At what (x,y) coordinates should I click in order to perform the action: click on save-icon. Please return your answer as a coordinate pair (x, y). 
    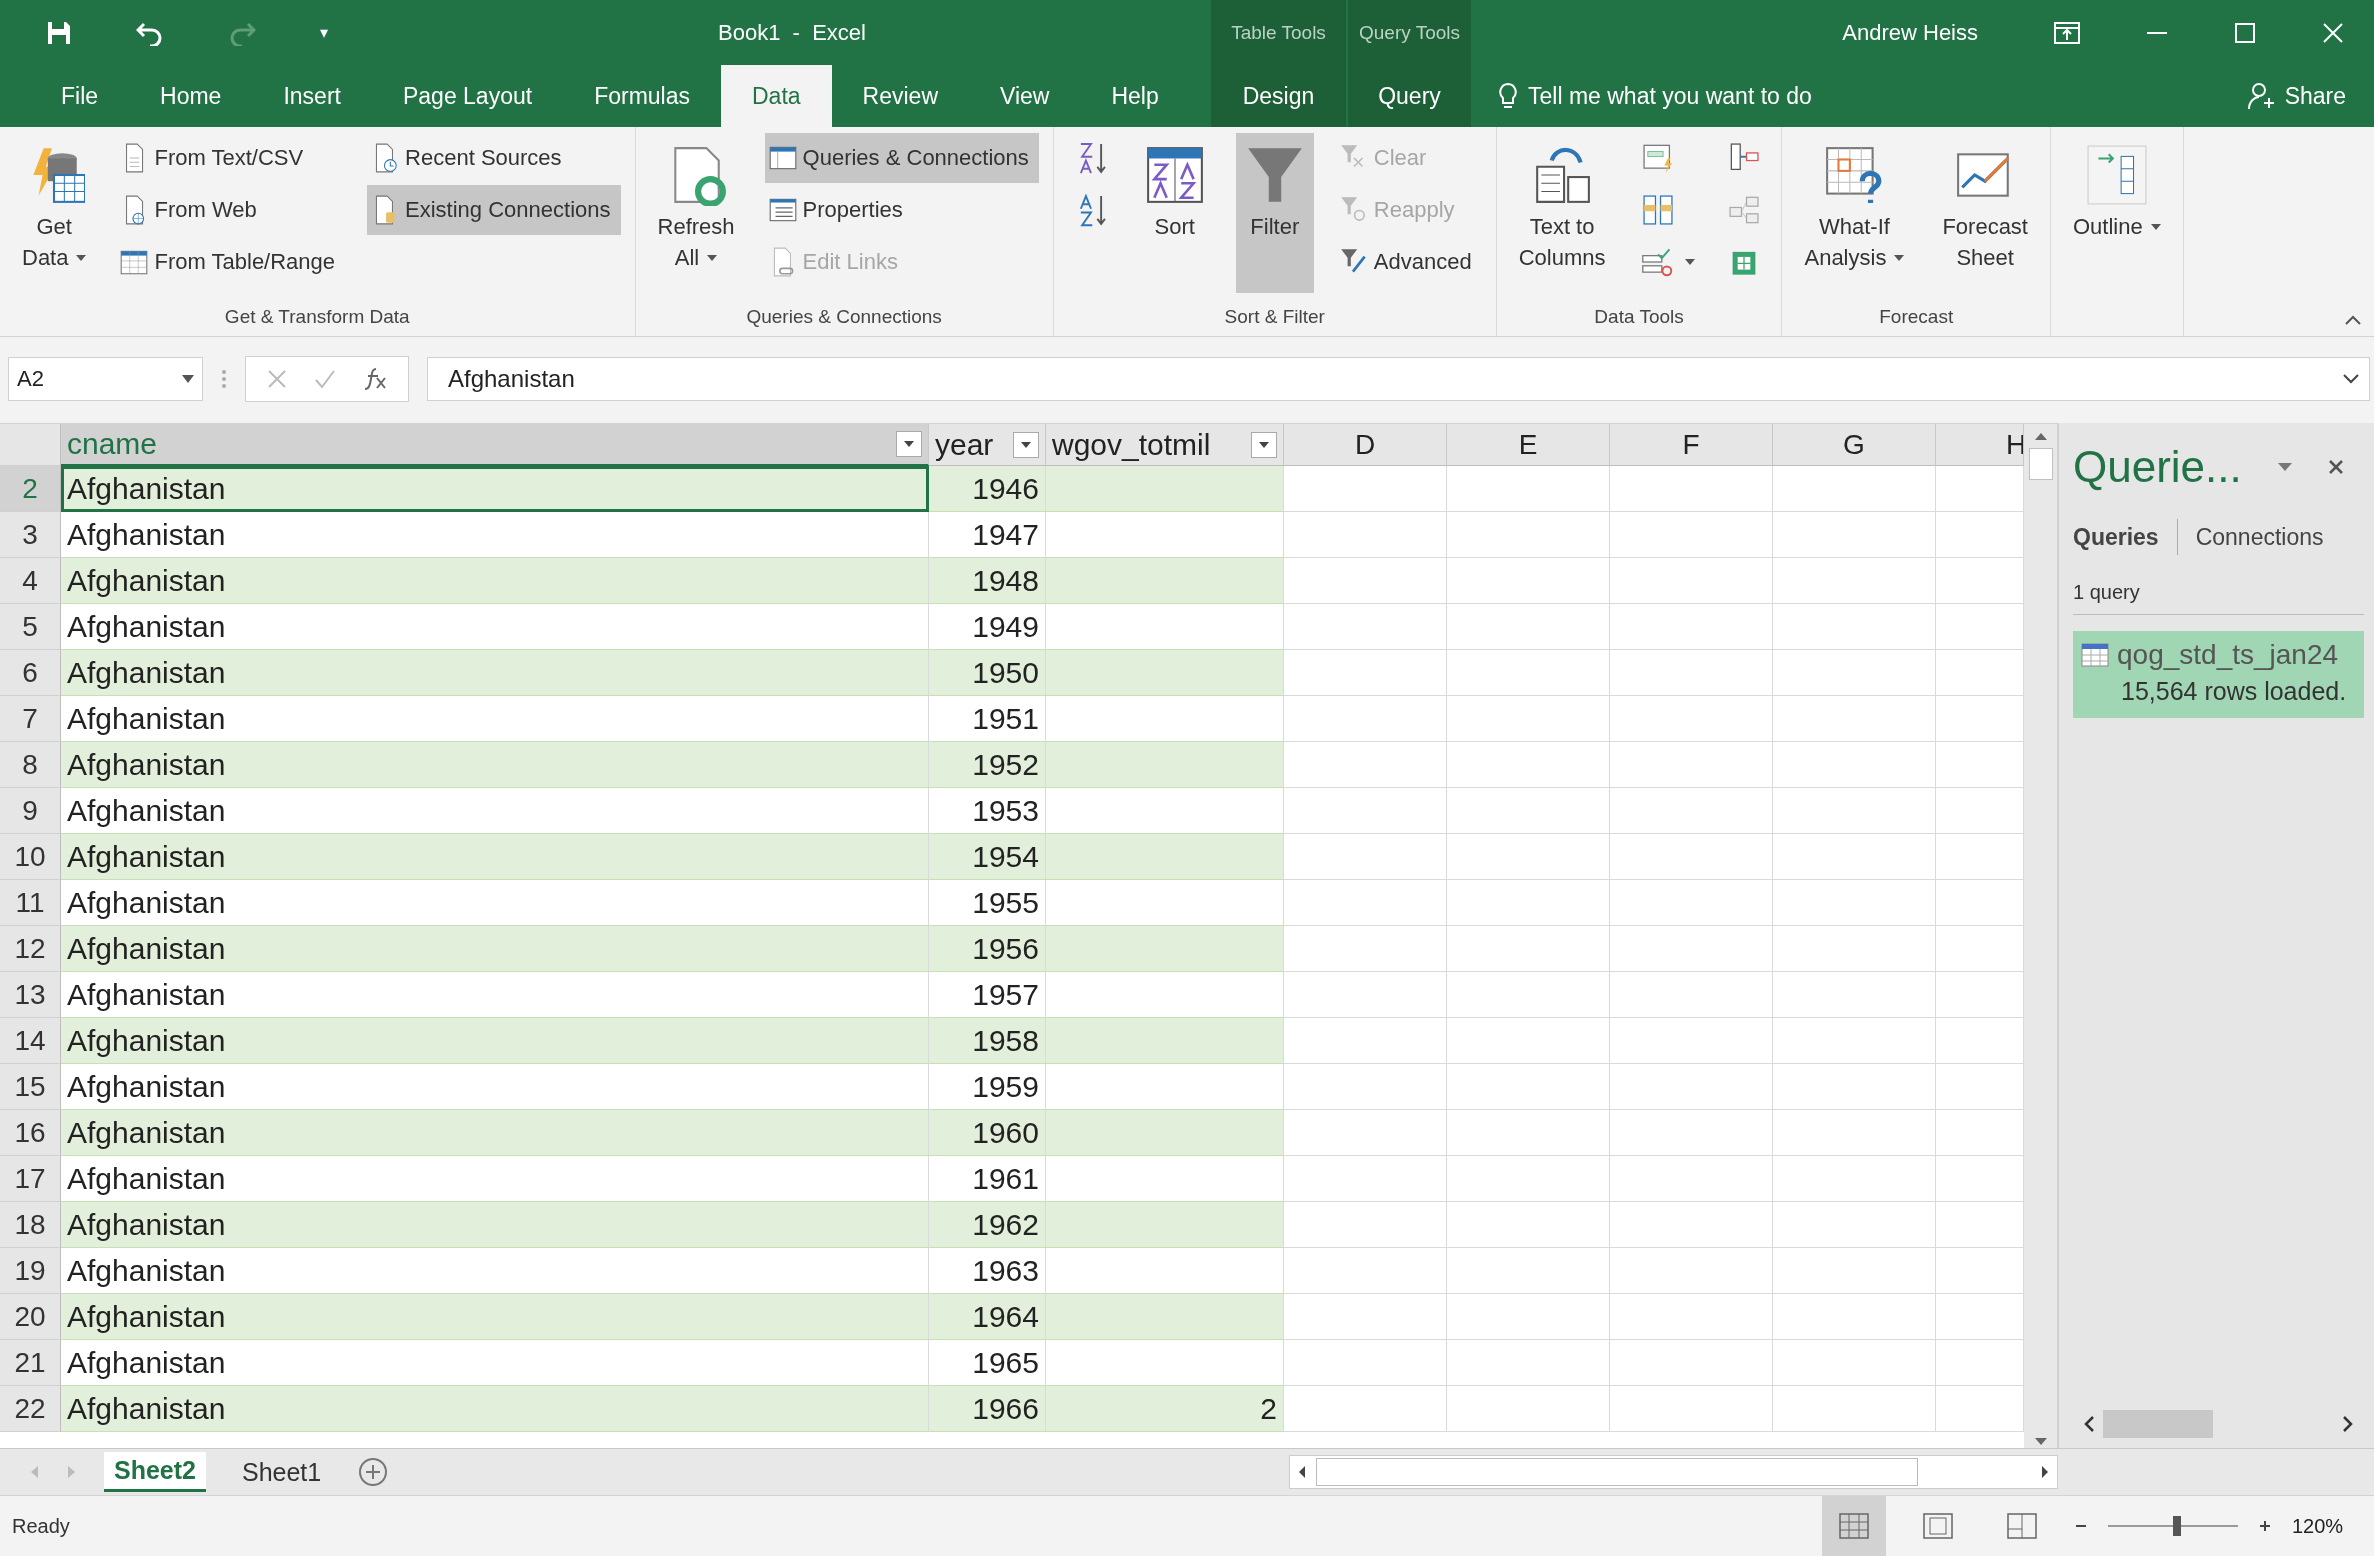
    Looking at the image, I should click on (59, 32).